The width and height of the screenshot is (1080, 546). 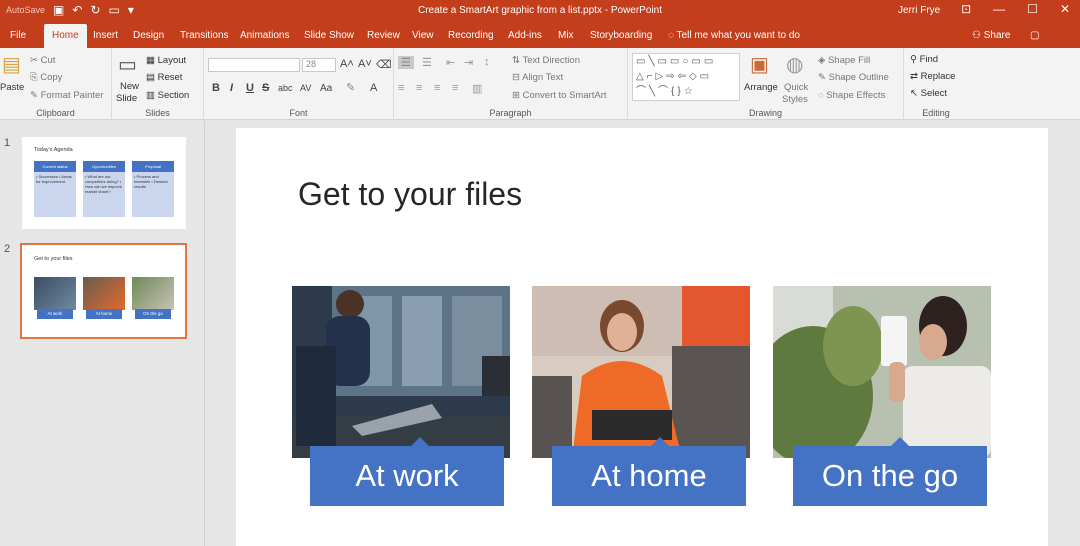 What do you see at coordinates (455, 88) in the screenshot?
I see `justify-icon: ≡` at bounding box center [455, 88].